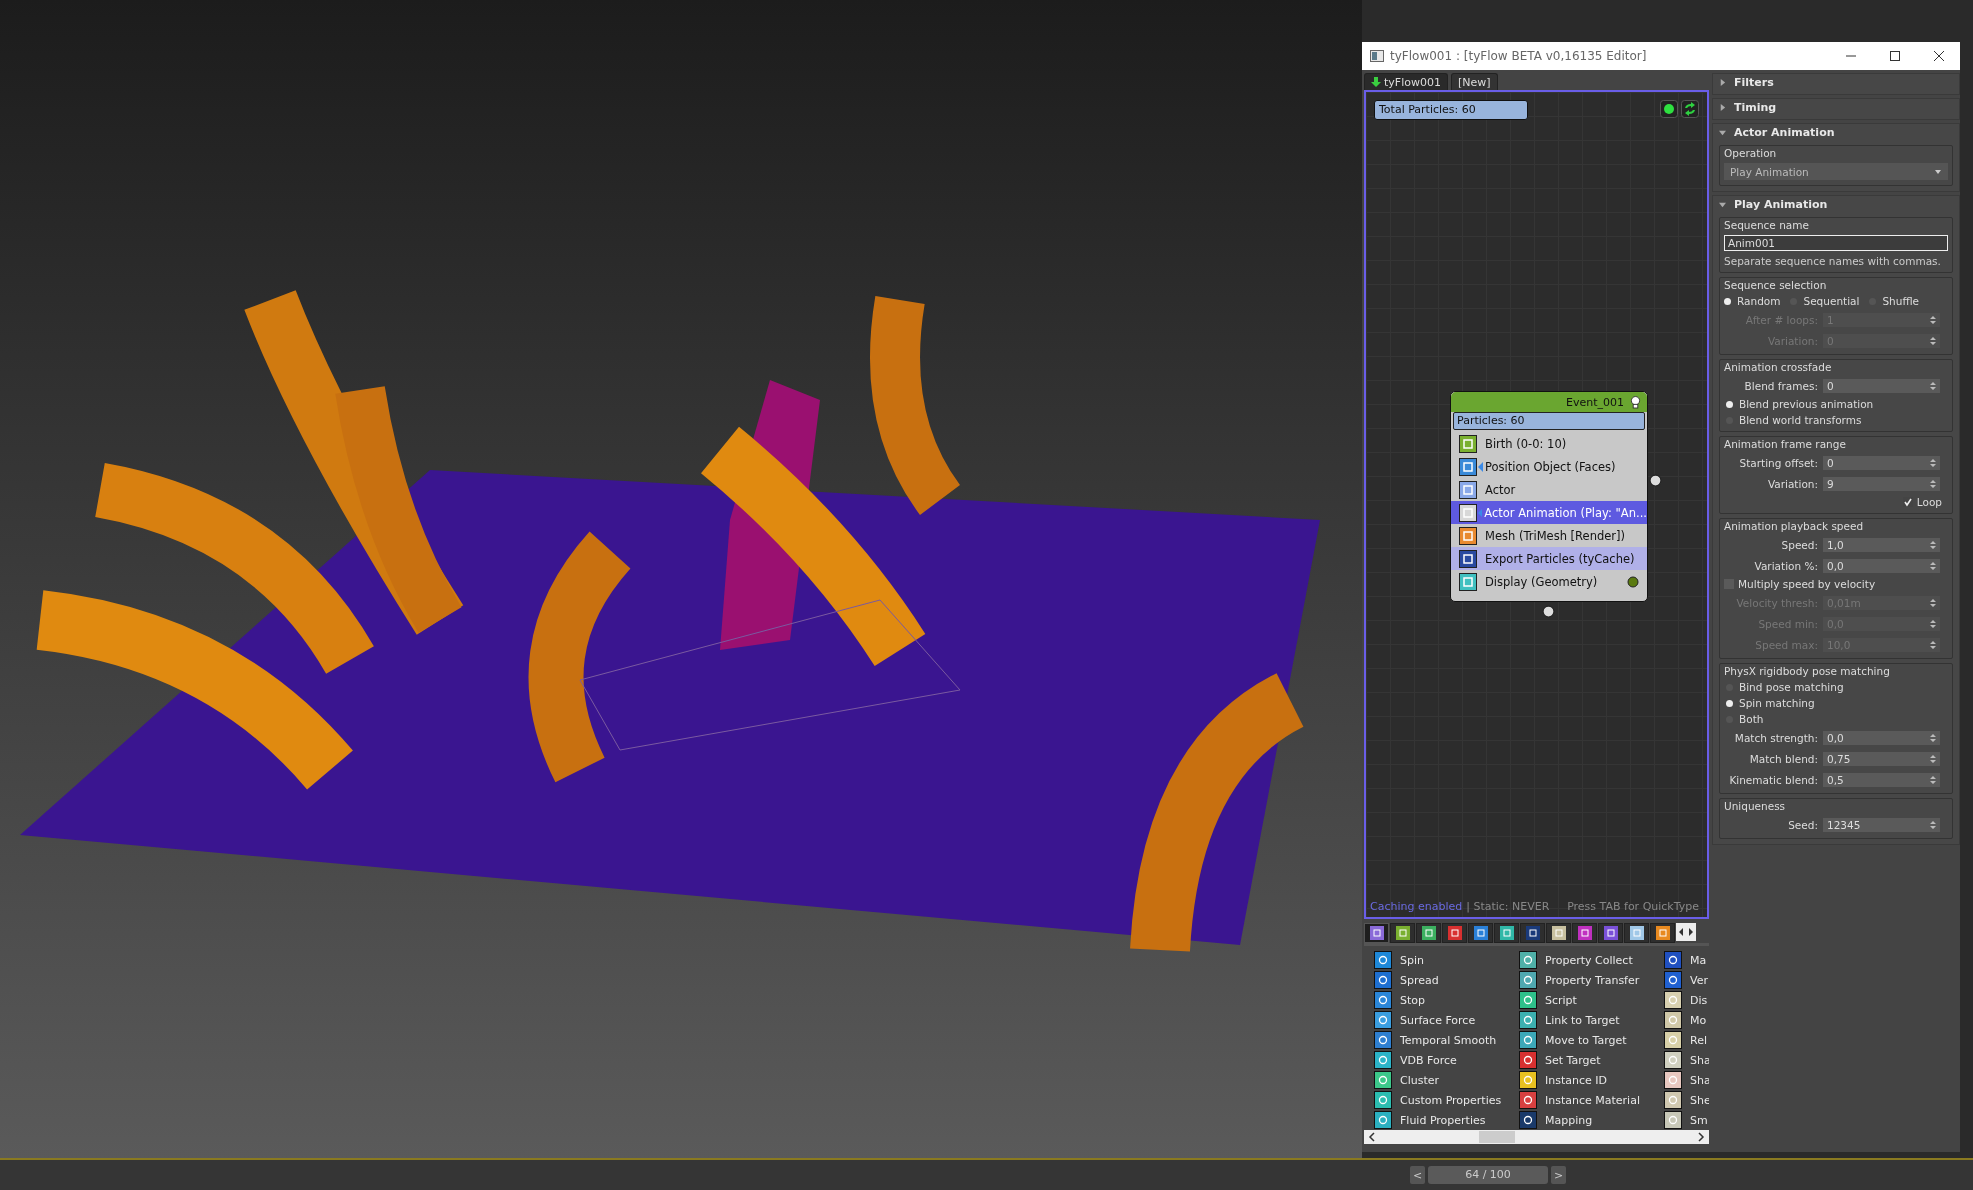  I want to click on flow-canvas, so click(1536, 504).